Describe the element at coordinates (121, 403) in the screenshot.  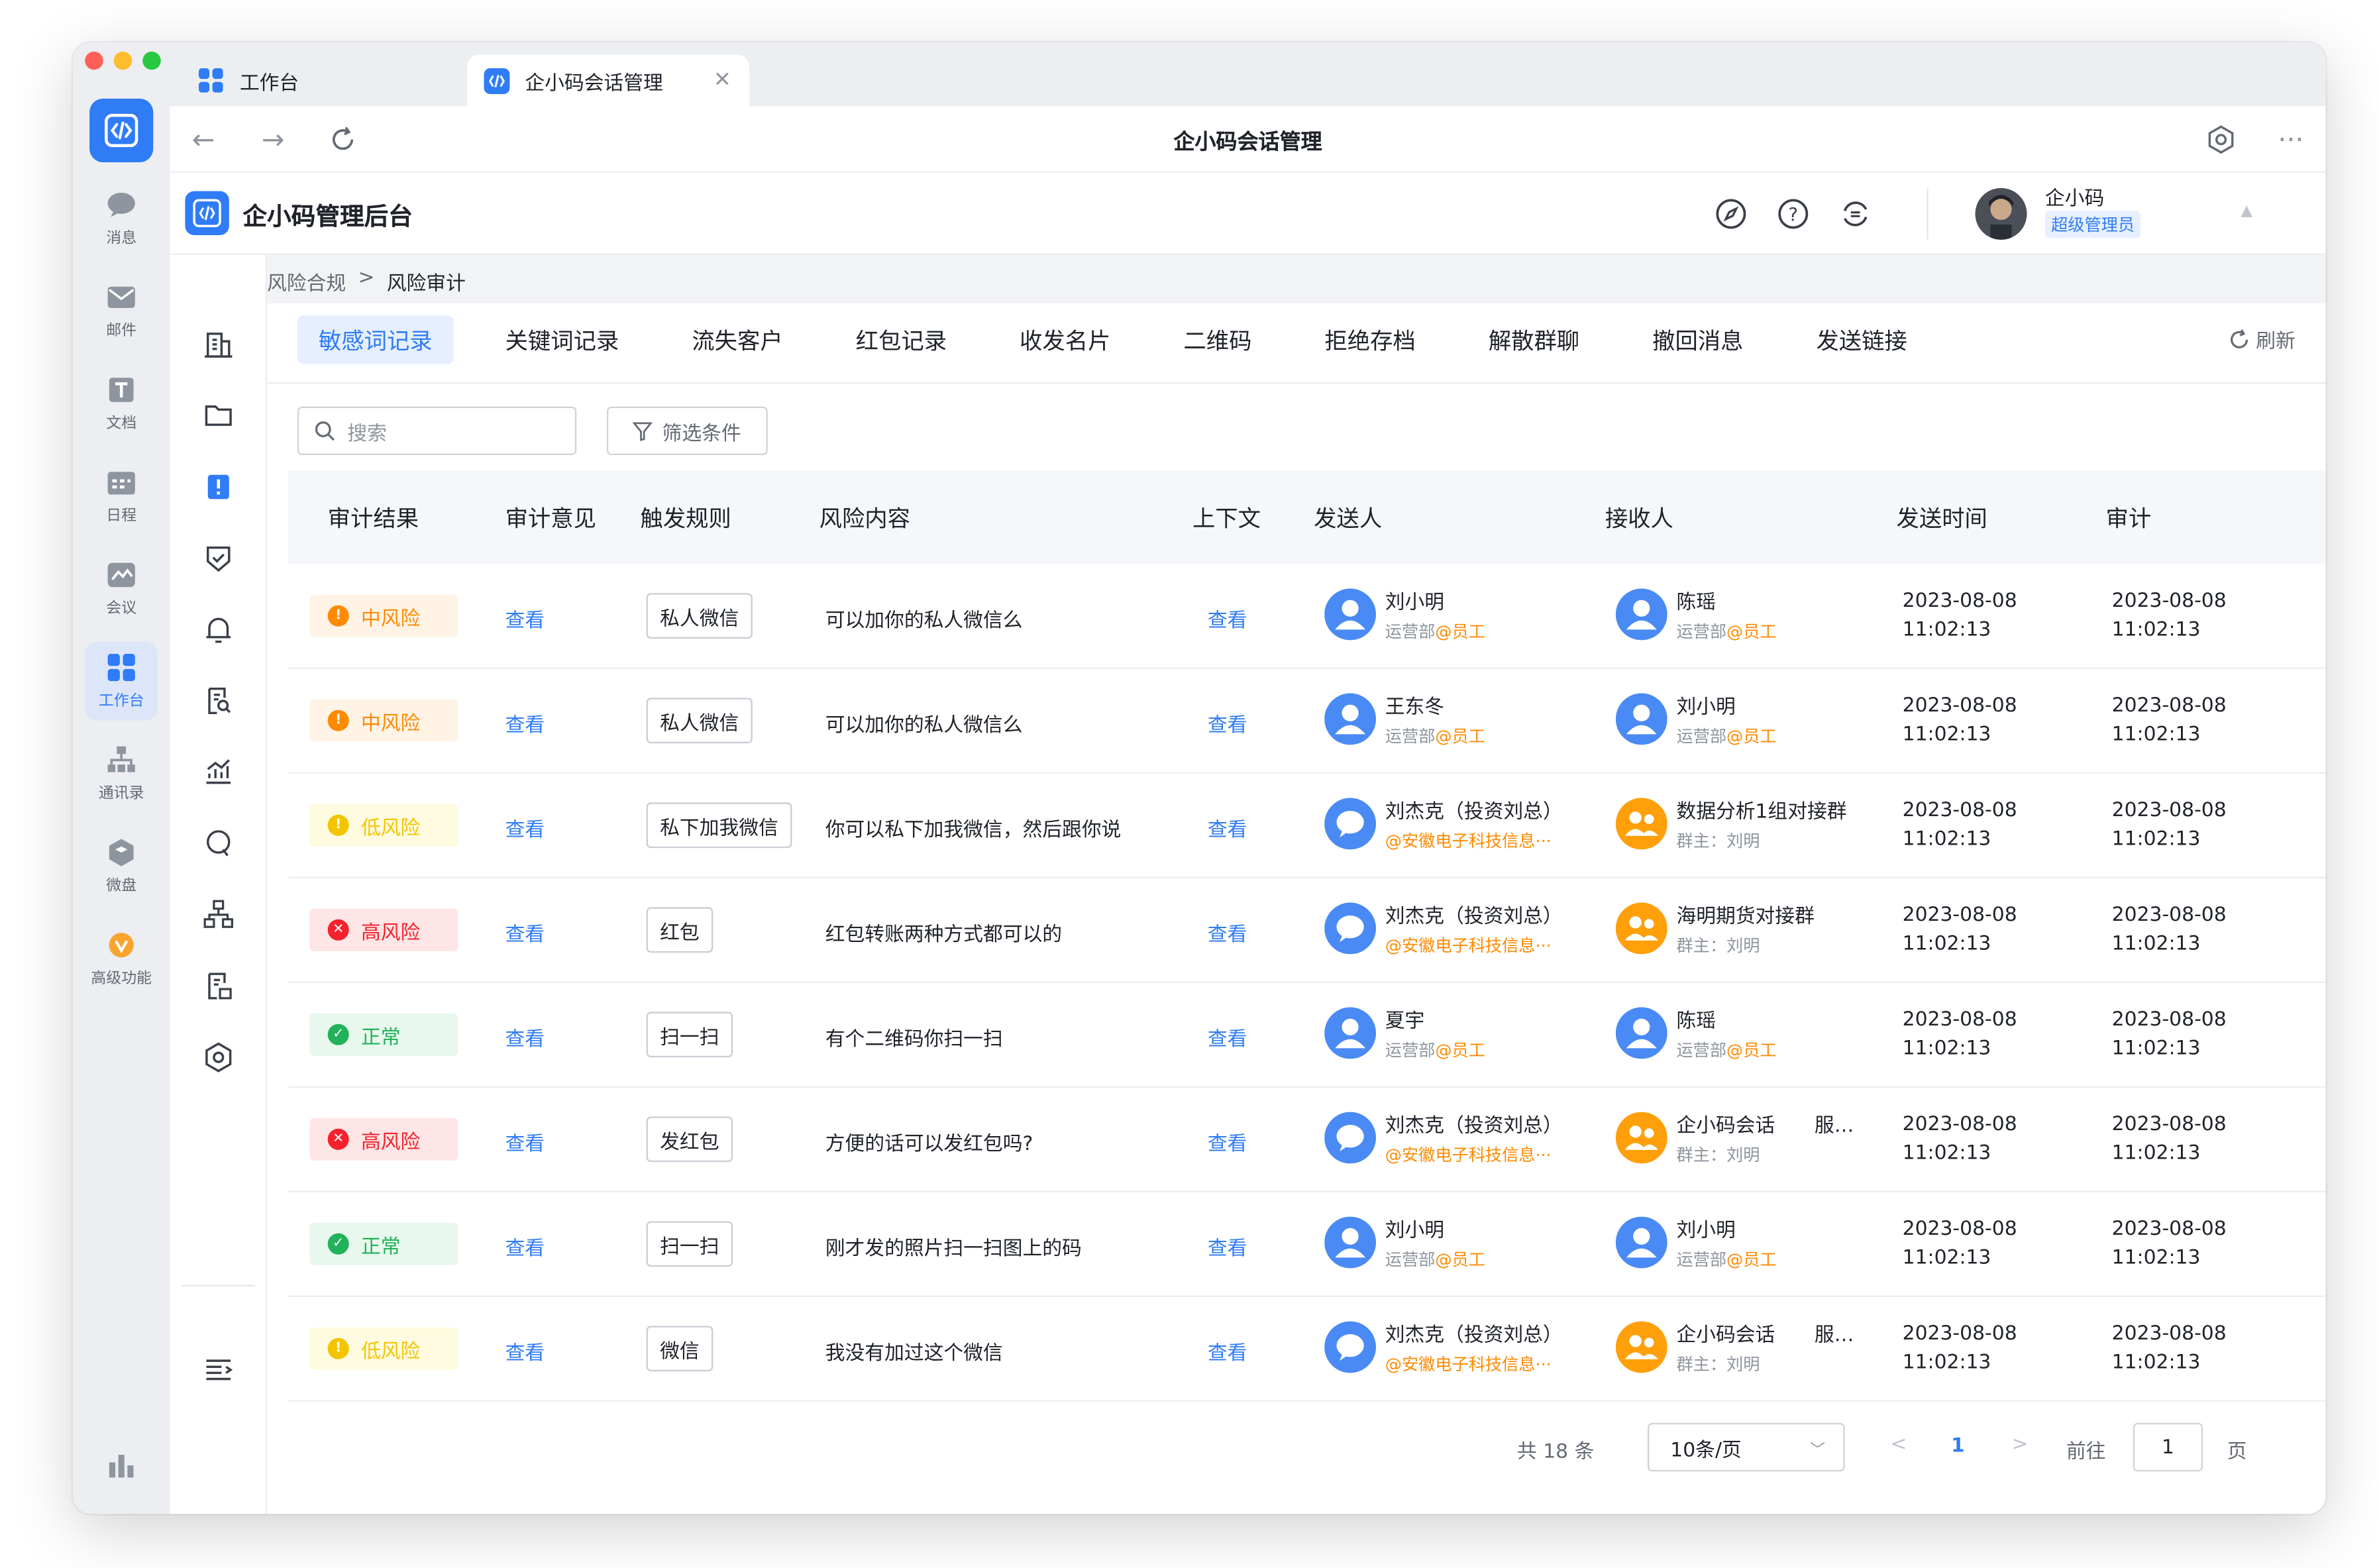
I see `rail-item: 文档` at that location.